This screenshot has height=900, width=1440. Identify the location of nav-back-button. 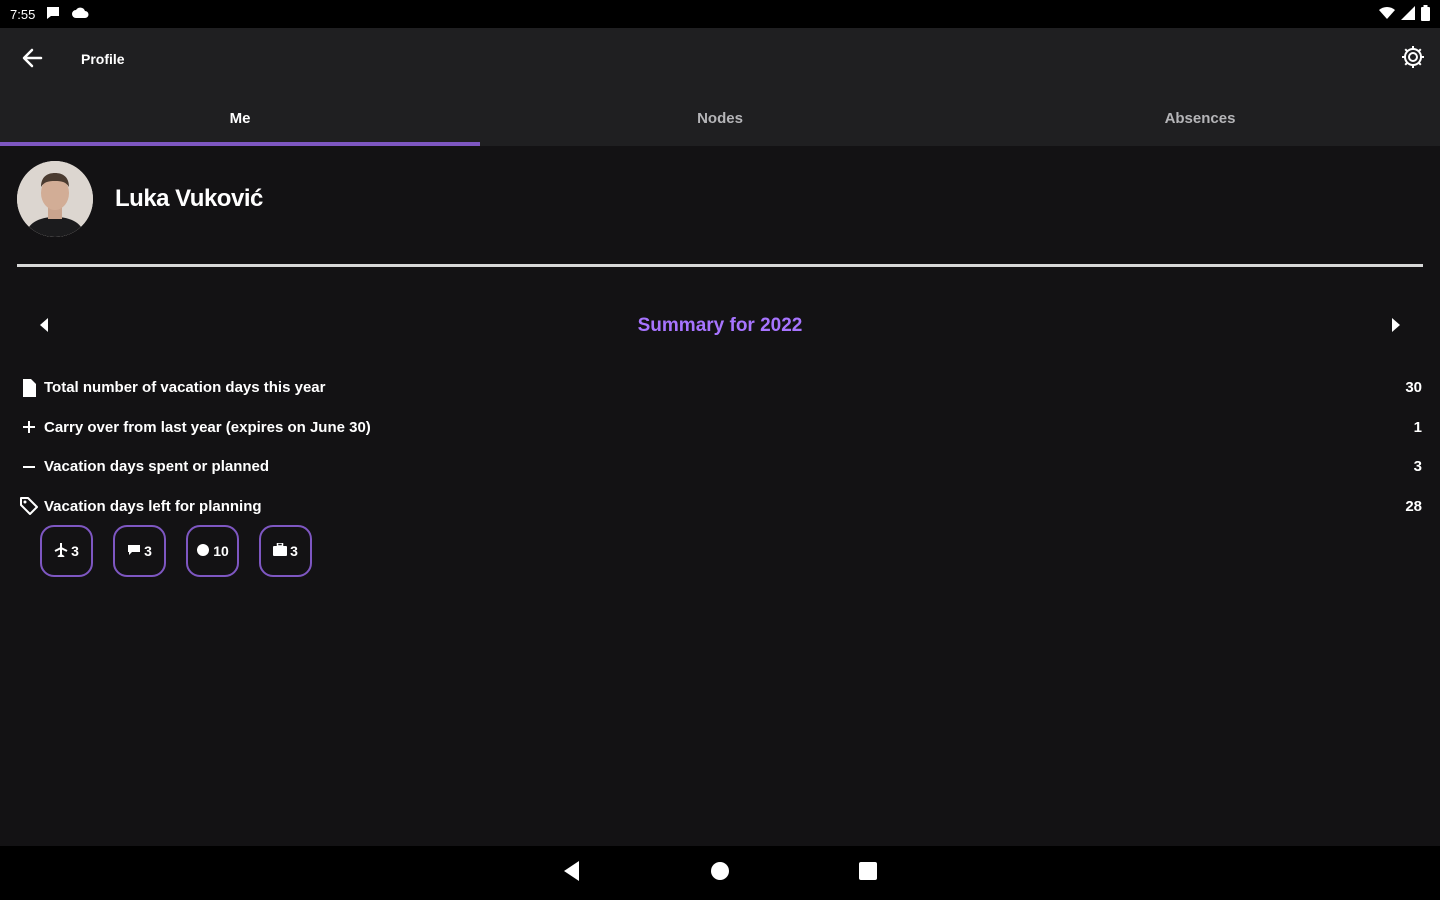
(572, 873).